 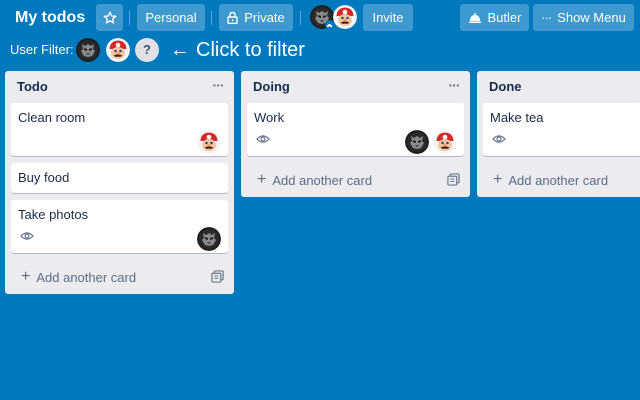 I want to click on card: Buy food, so click(x=119, y=178).